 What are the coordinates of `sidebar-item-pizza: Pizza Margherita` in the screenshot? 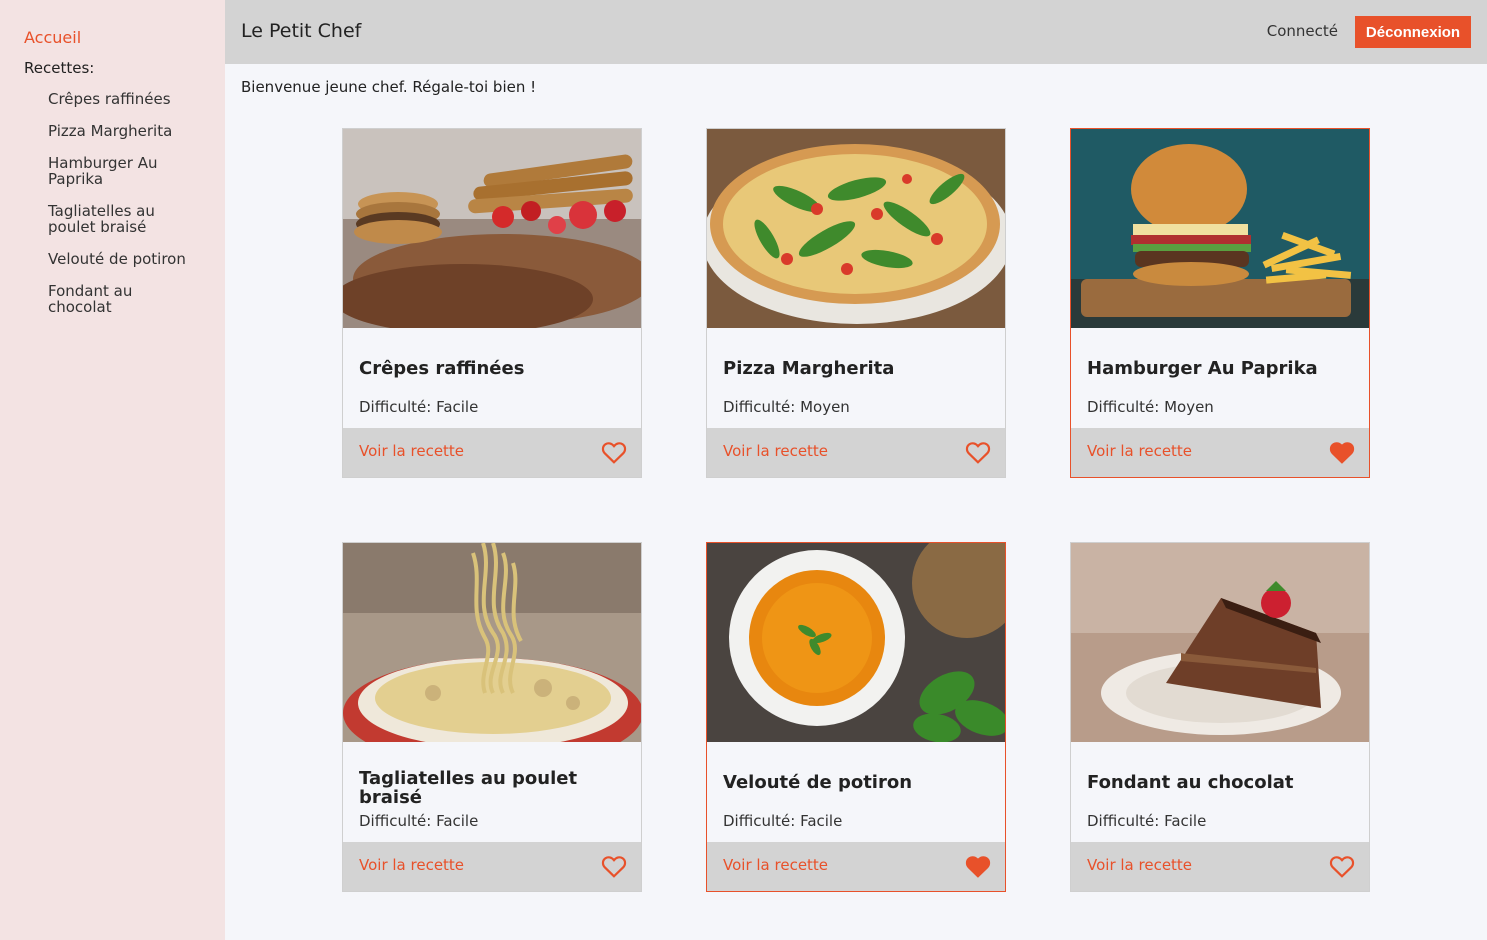 It's located at (118, 131).